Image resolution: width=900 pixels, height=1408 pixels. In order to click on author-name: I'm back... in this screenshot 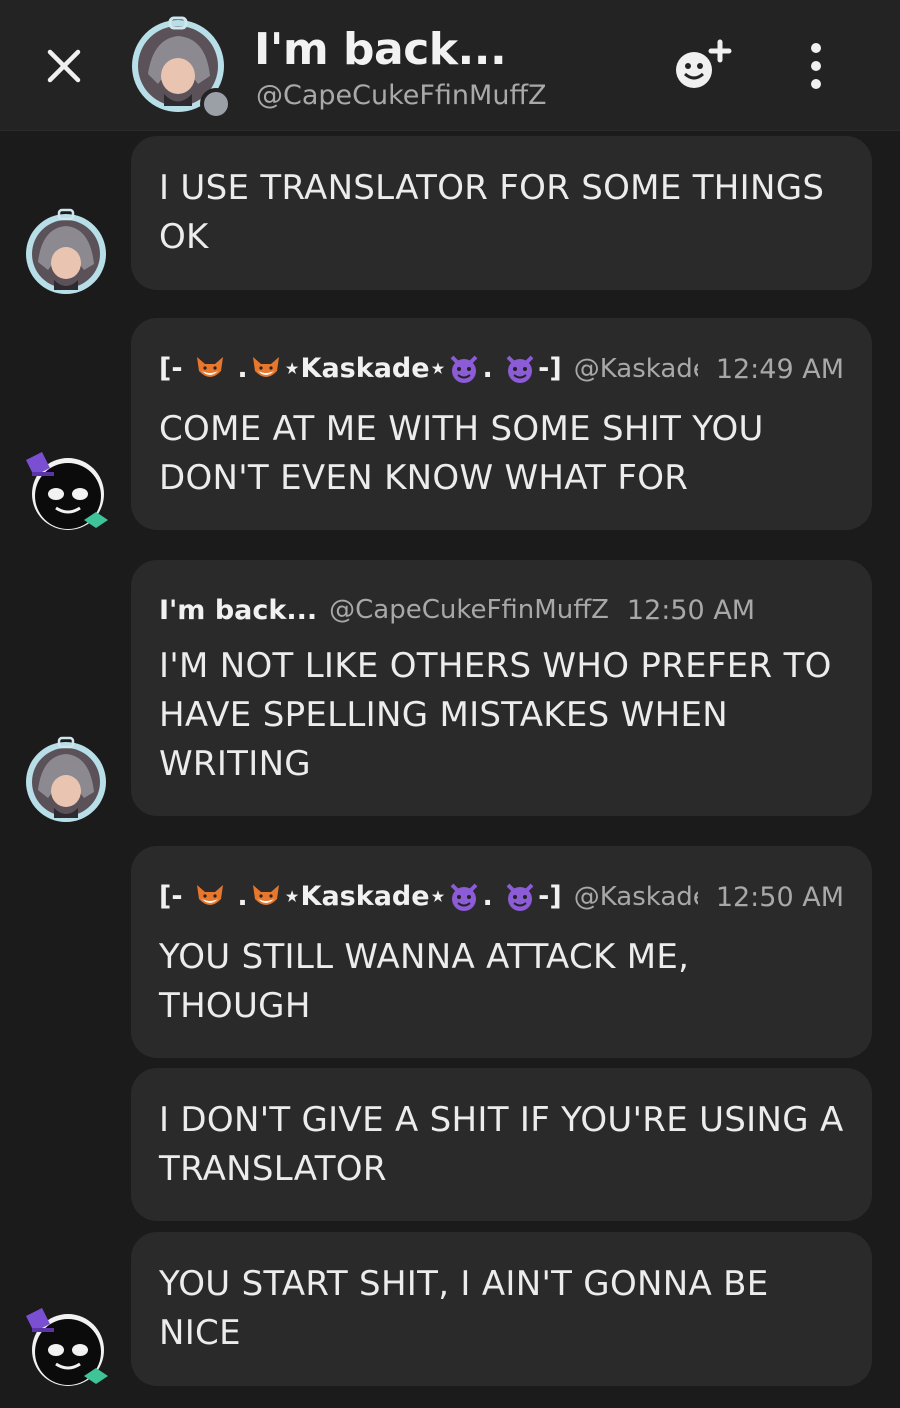, I will do `click(238, 610)`.